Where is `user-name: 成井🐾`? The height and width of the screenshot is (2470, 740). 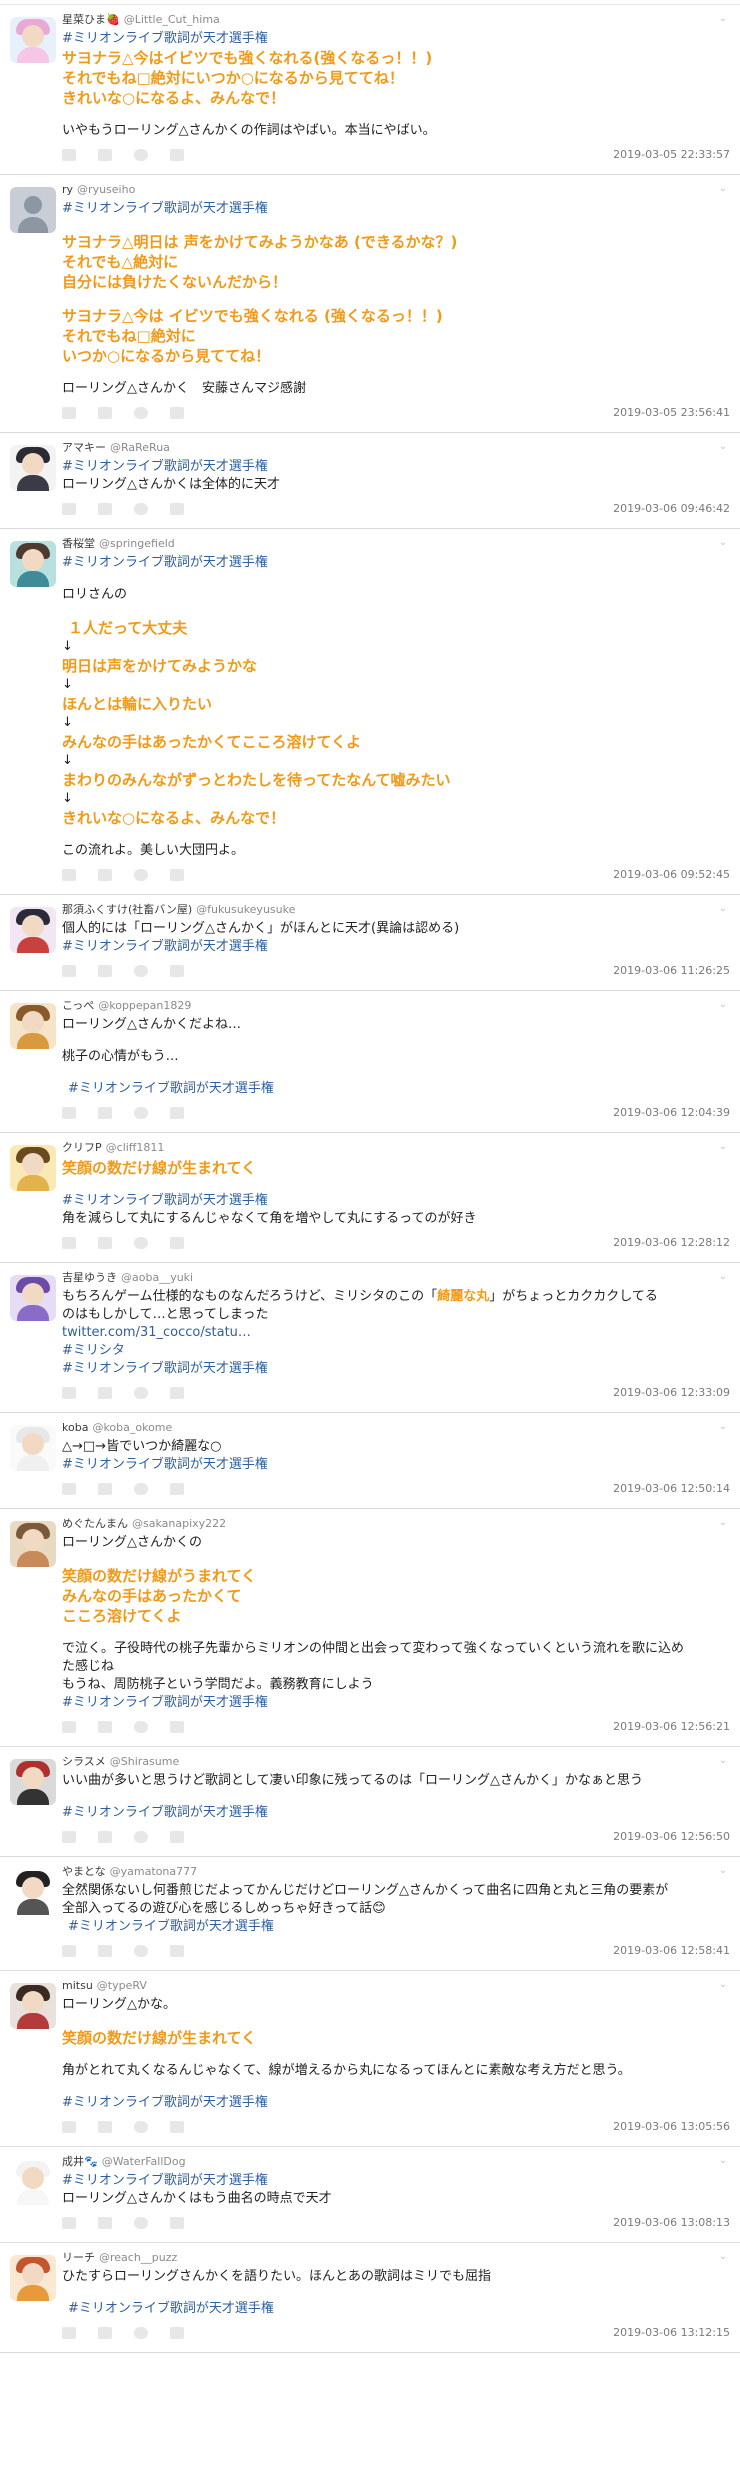
user-name: 成井🐾 is located at coordinates (80, 2161).